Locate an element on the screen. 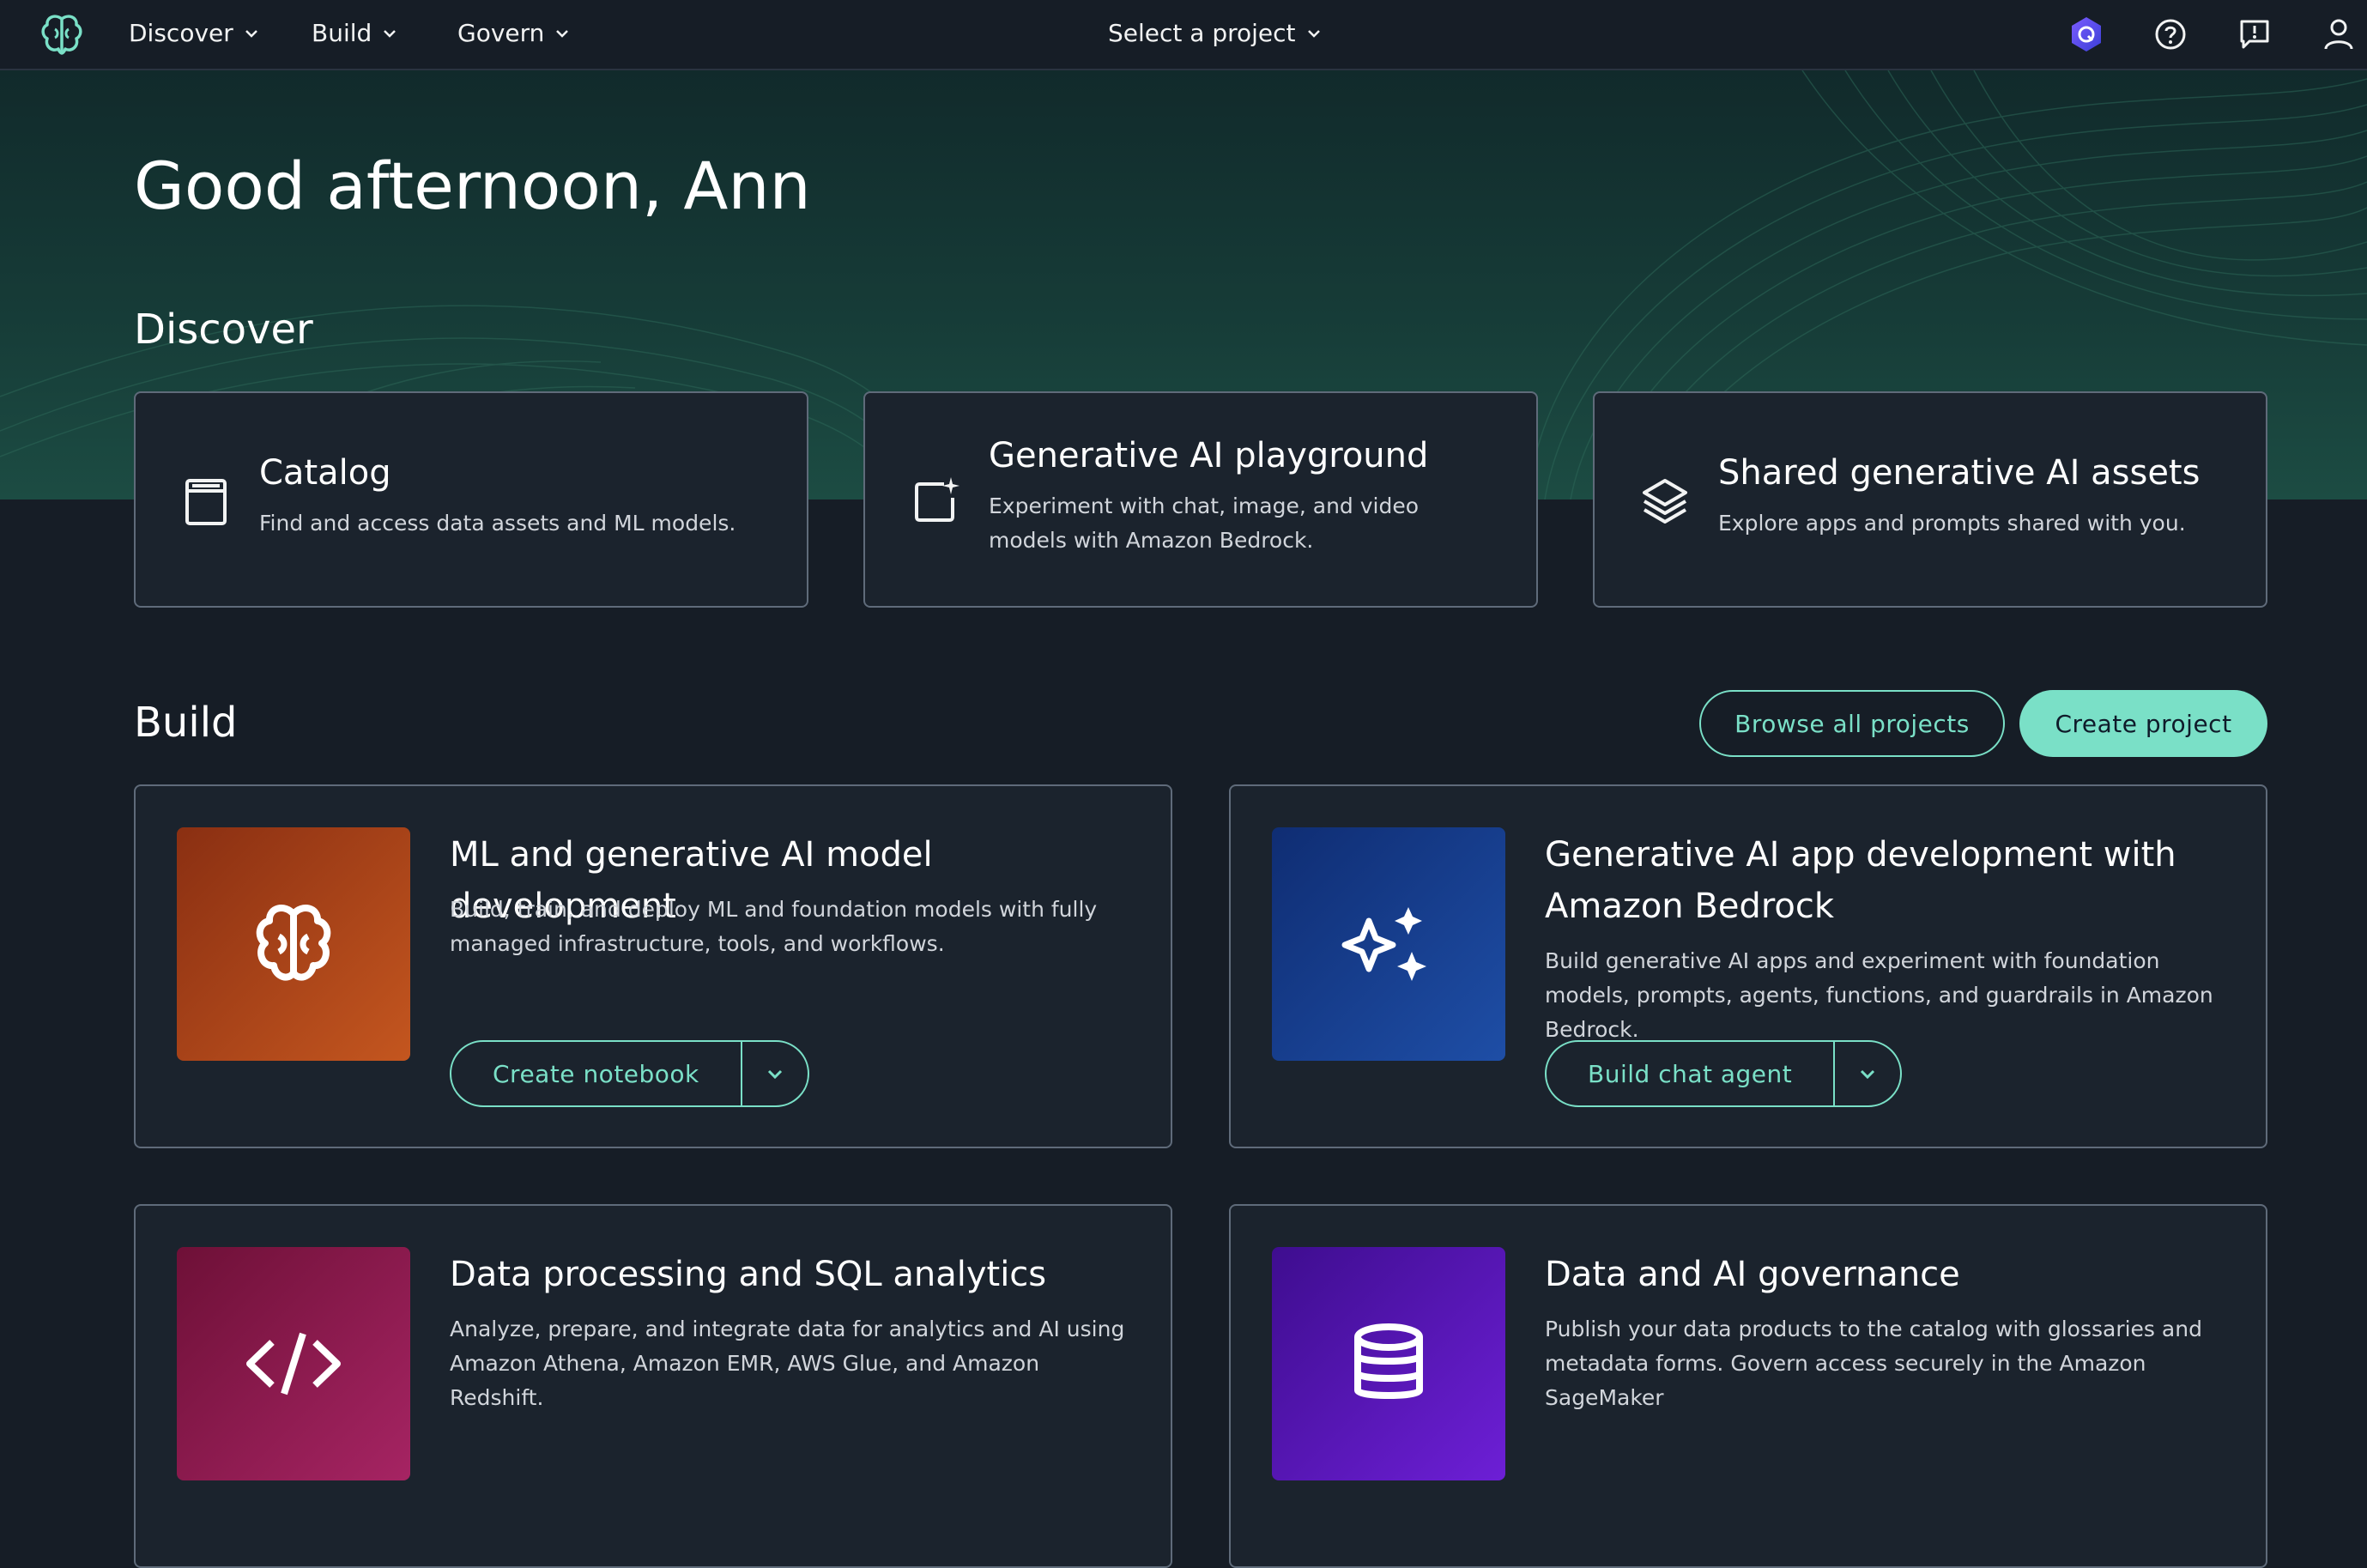 This screenshot has height=1568, width=2367. nav-menu-discover-label: Discover is located at coordinates (181, 33).